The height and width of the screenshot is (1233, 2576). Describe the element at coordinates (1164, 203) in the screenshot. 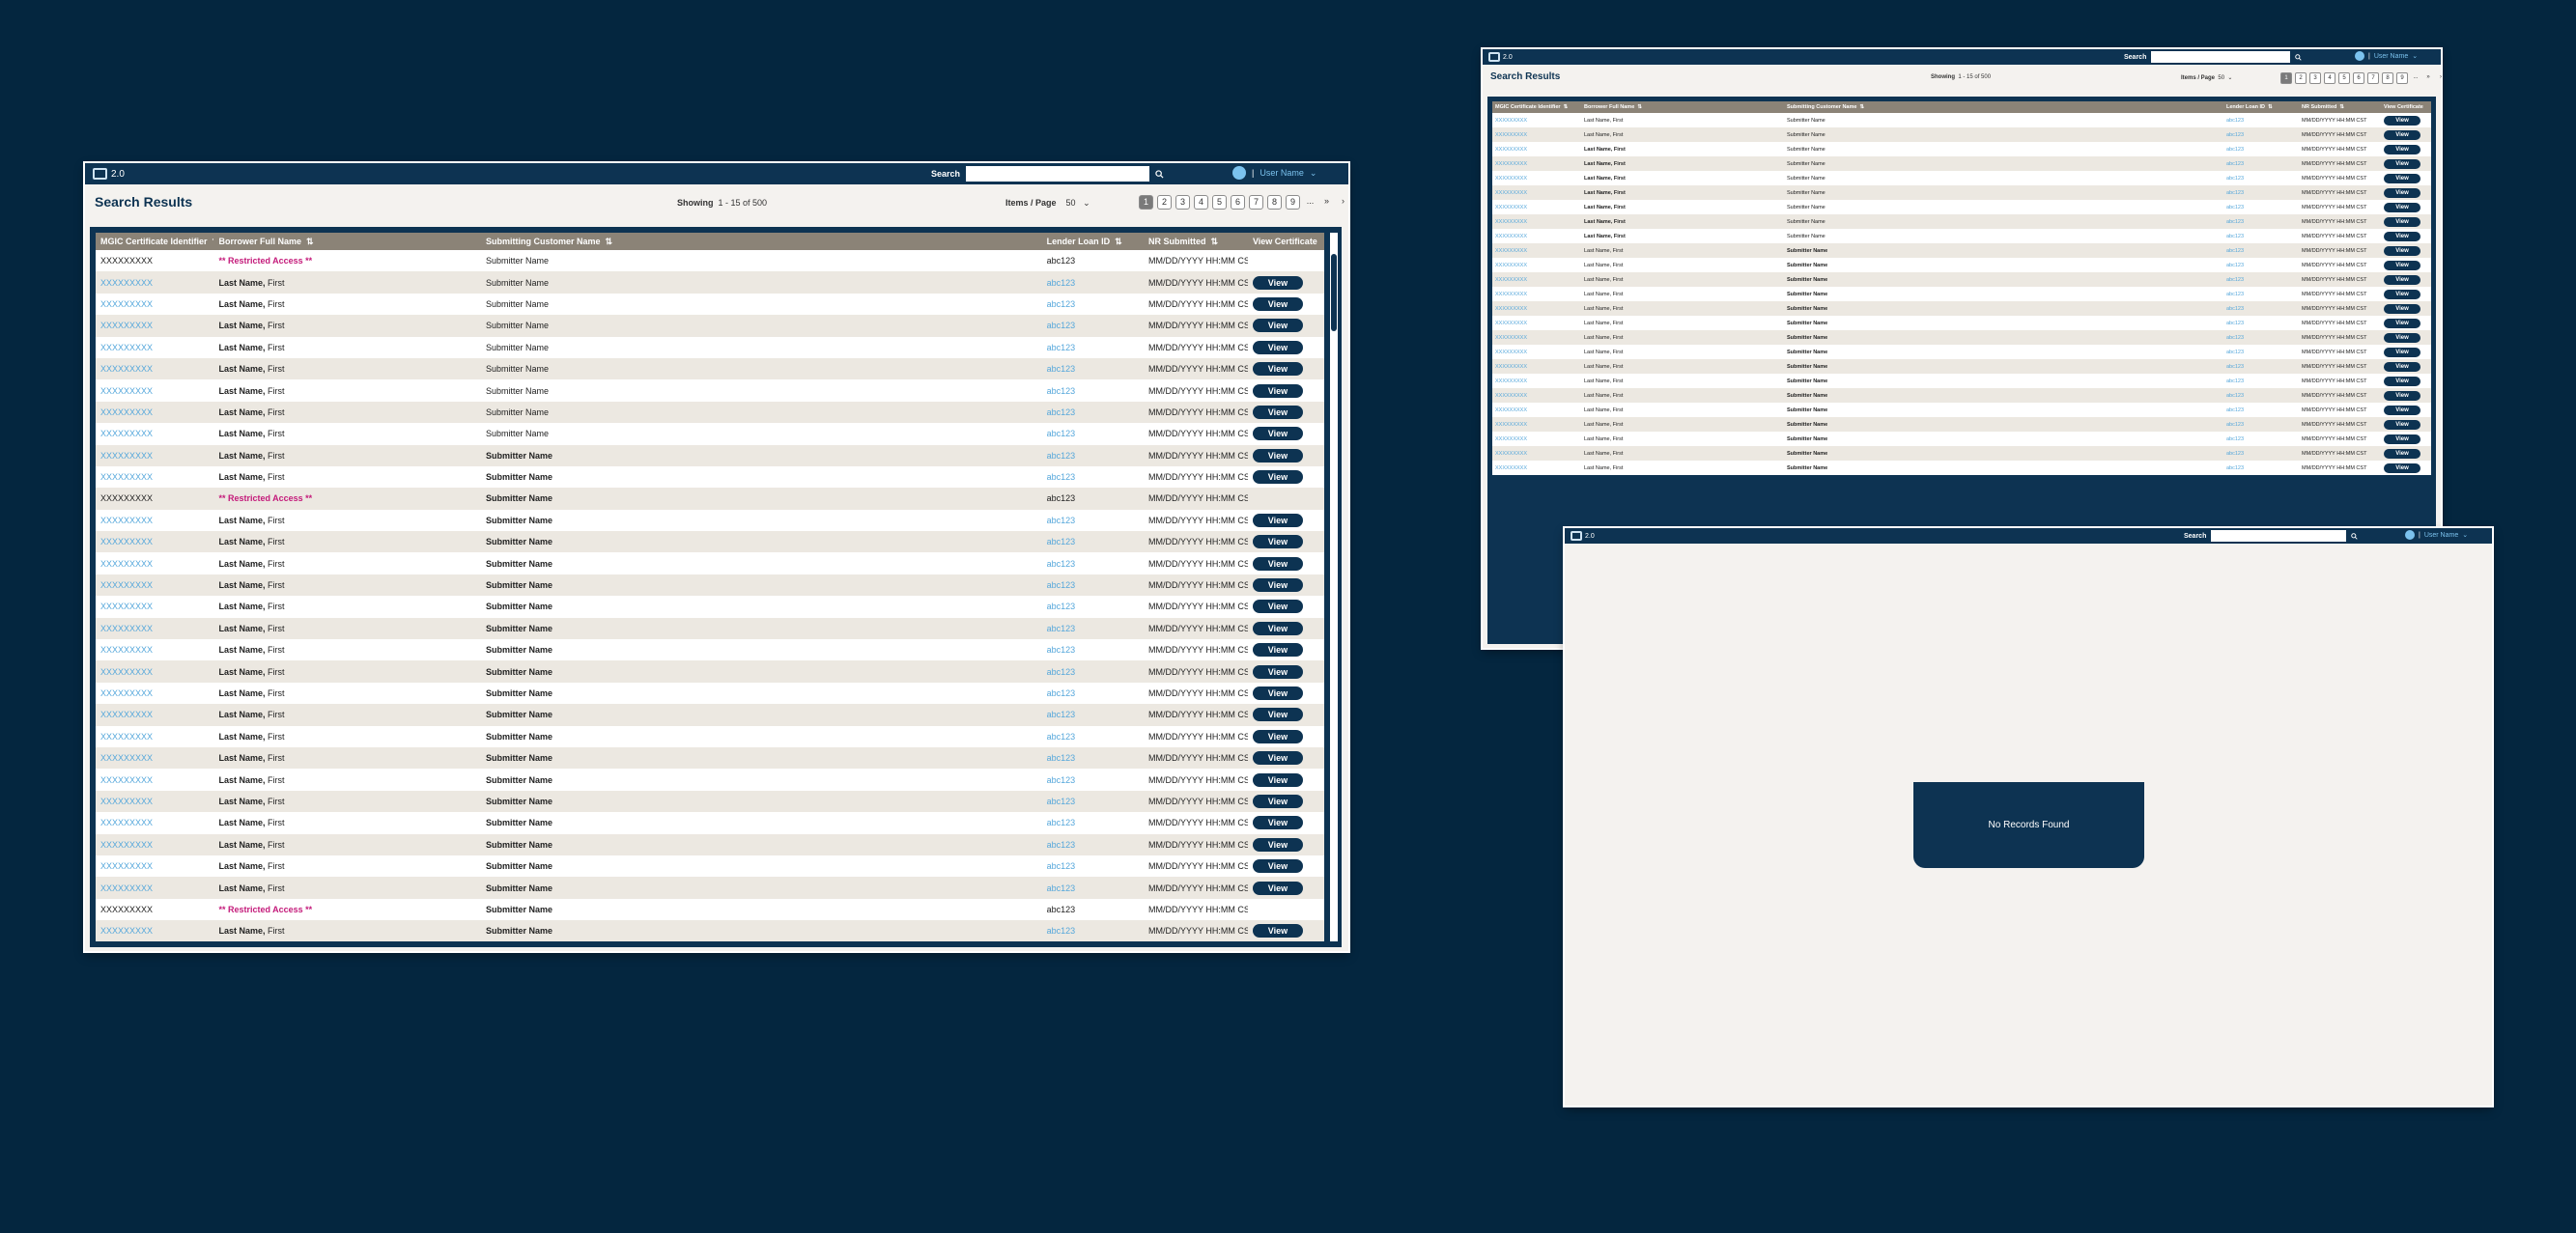

I see `page-button: 2` at that location.